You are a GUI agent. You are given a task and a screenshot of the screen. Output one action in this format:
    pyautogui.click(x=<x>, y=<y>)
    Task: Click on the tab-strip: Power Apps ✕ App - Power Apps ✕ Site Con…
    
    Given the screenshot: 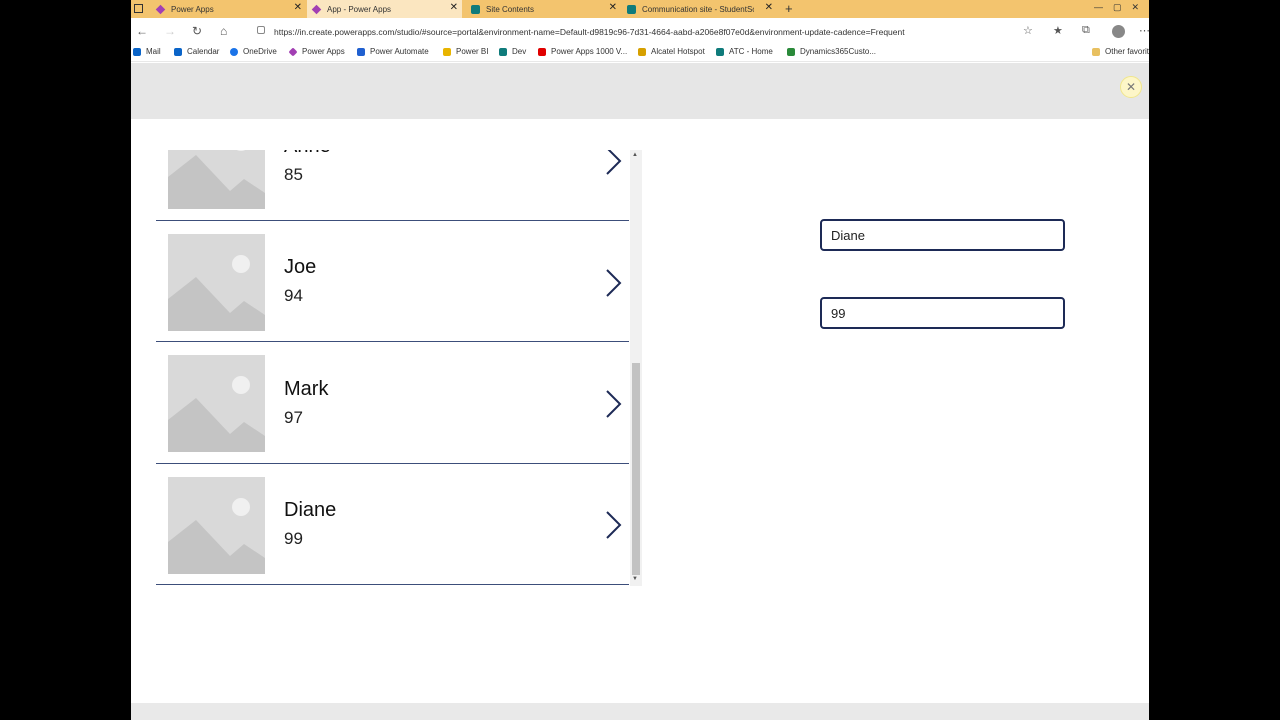 What is the action you would take?
    pyautogui.click(x=640, y=9)
    